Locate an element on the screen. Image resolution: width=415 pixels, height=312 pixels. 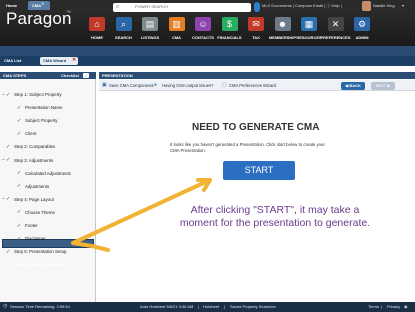
help-icon: ● is located at coordinates (155, 85).